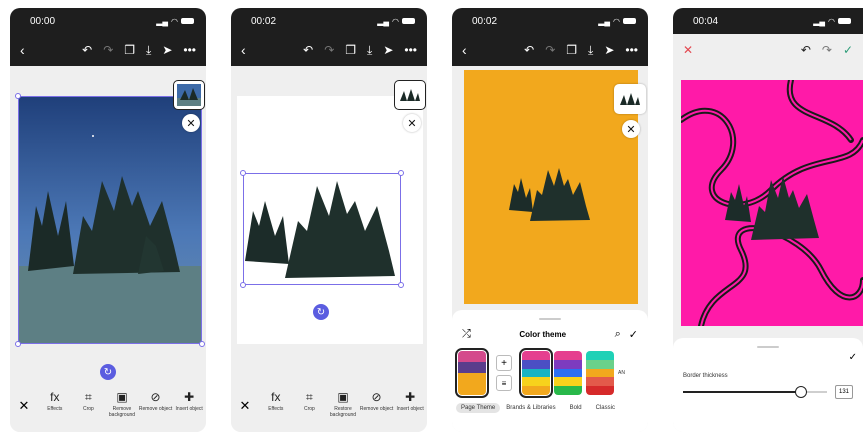  I want to click on tab-bold: Bold, so click(576, 408).